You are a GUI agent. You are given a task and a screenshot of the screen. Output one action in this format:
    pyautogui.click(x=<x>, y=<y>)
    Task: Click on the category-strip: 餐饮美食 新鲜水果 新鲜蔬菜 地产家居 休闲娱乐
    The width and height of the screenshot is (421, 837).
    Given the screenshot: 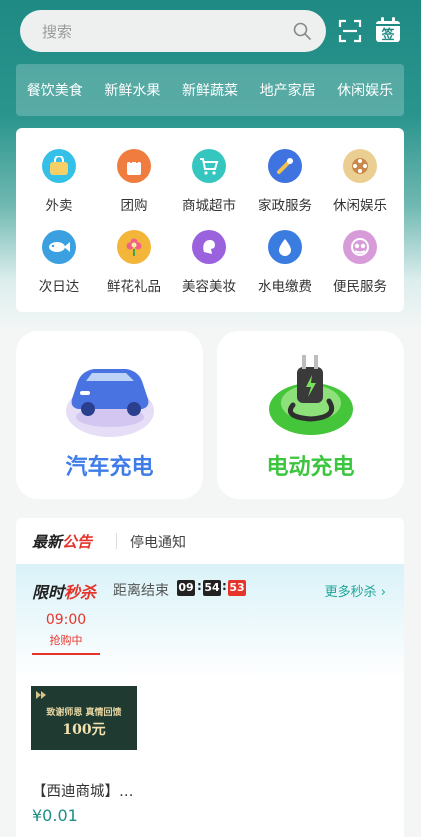 What is the action you would take?
    pyautogui.click(x=210, y=90)
    